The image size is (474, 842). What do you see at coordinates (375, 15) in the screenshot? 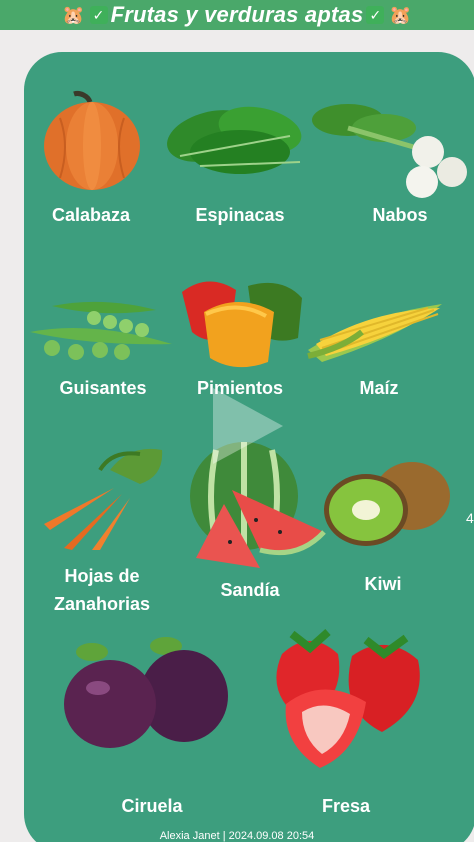
I see `check-icon-right: ✓` at bounding box center [375, 15].